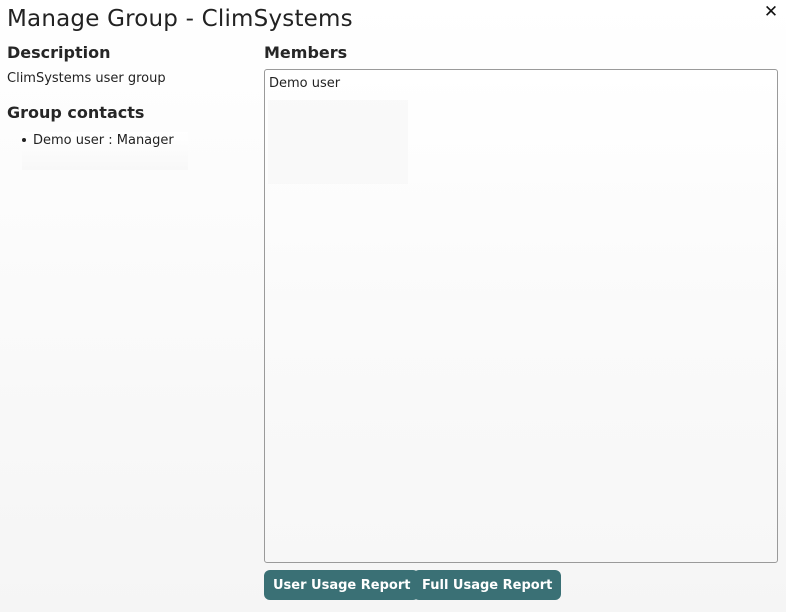 The height and width of the screenshot is (612, 786). Describe the element at coordinates (105, 151) in the screenshot. I see `group-contacts-list: Demo user : Manager` at that location.